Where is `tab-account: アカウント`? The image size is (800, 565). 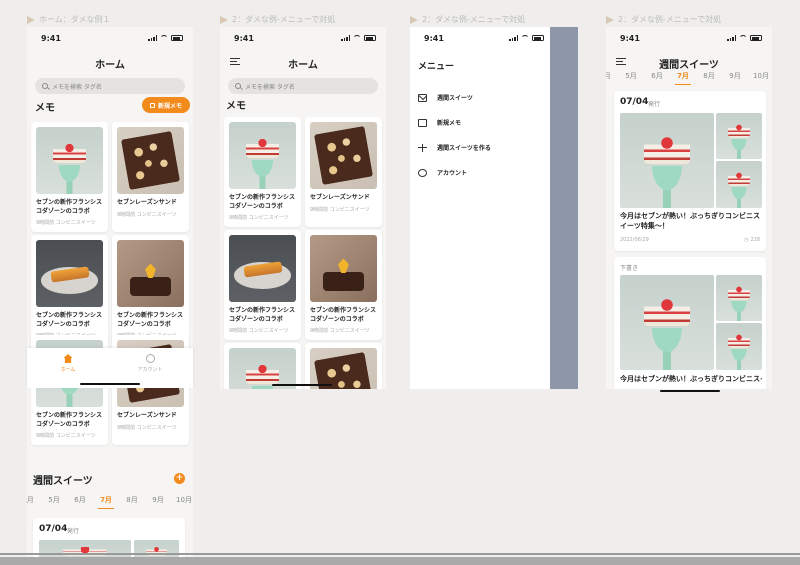
tab-account: アカウント is located at coordinates (150, 363).